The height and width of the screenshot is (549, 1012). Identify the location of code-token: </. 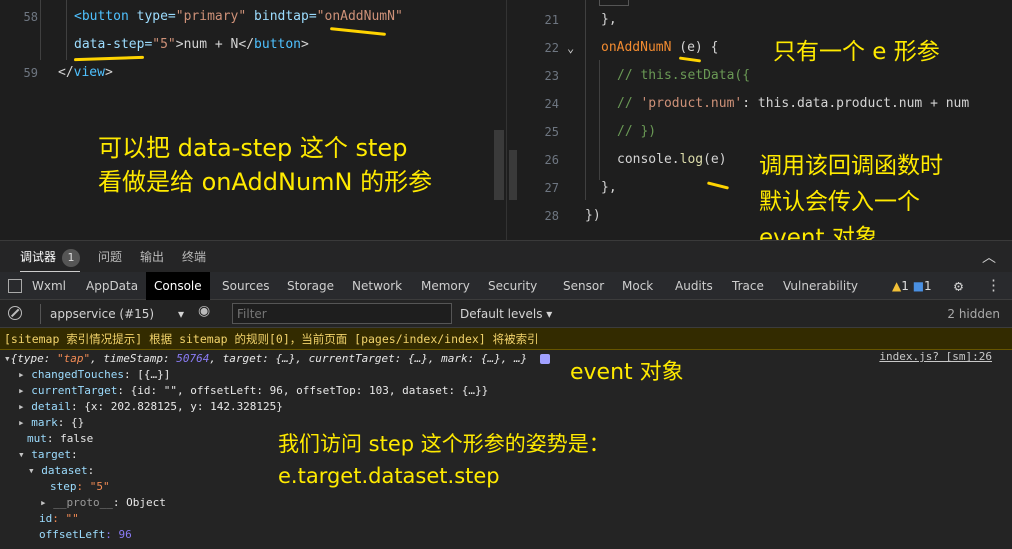
(66, 72).